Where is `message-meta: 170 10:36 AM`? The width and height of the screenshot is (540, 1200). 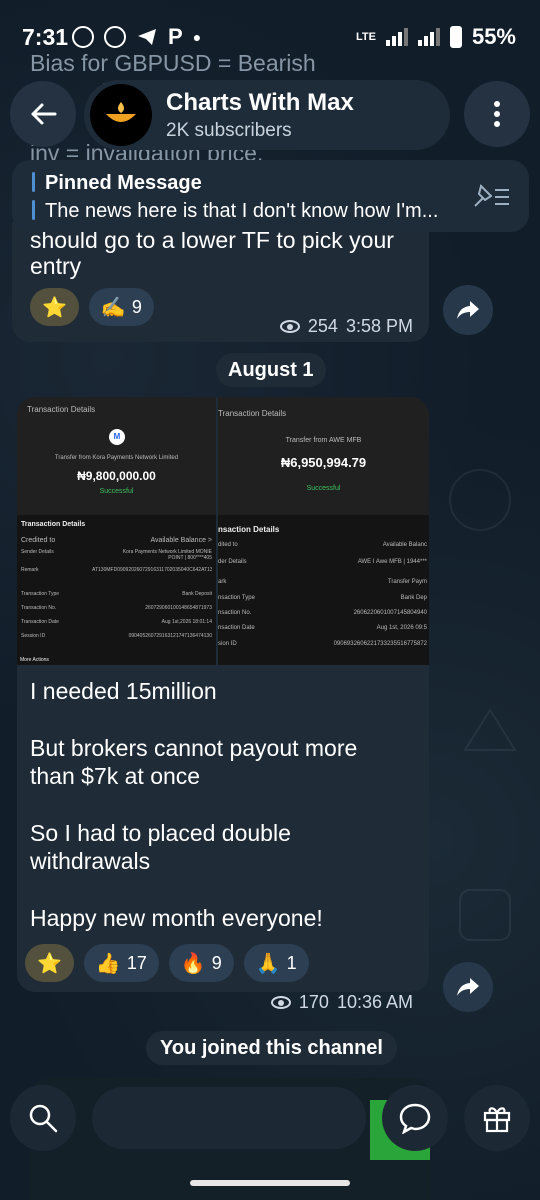 message-meta: 170 10:36 AM is located at coordinates (341, 1002).